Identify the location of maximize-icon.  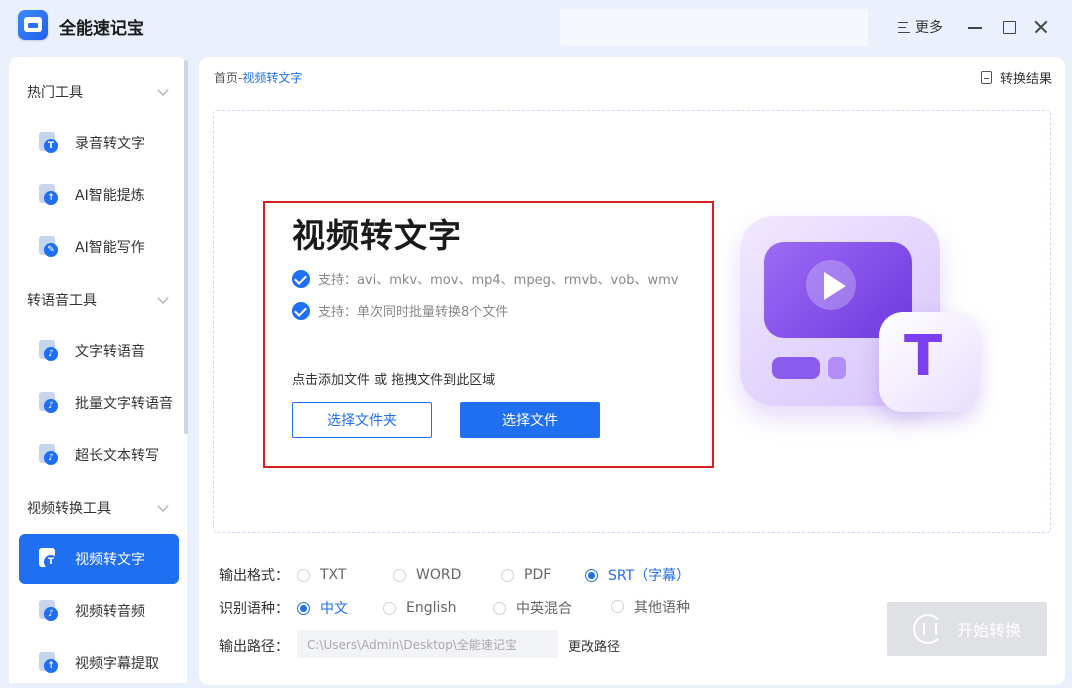
(1009, 27).